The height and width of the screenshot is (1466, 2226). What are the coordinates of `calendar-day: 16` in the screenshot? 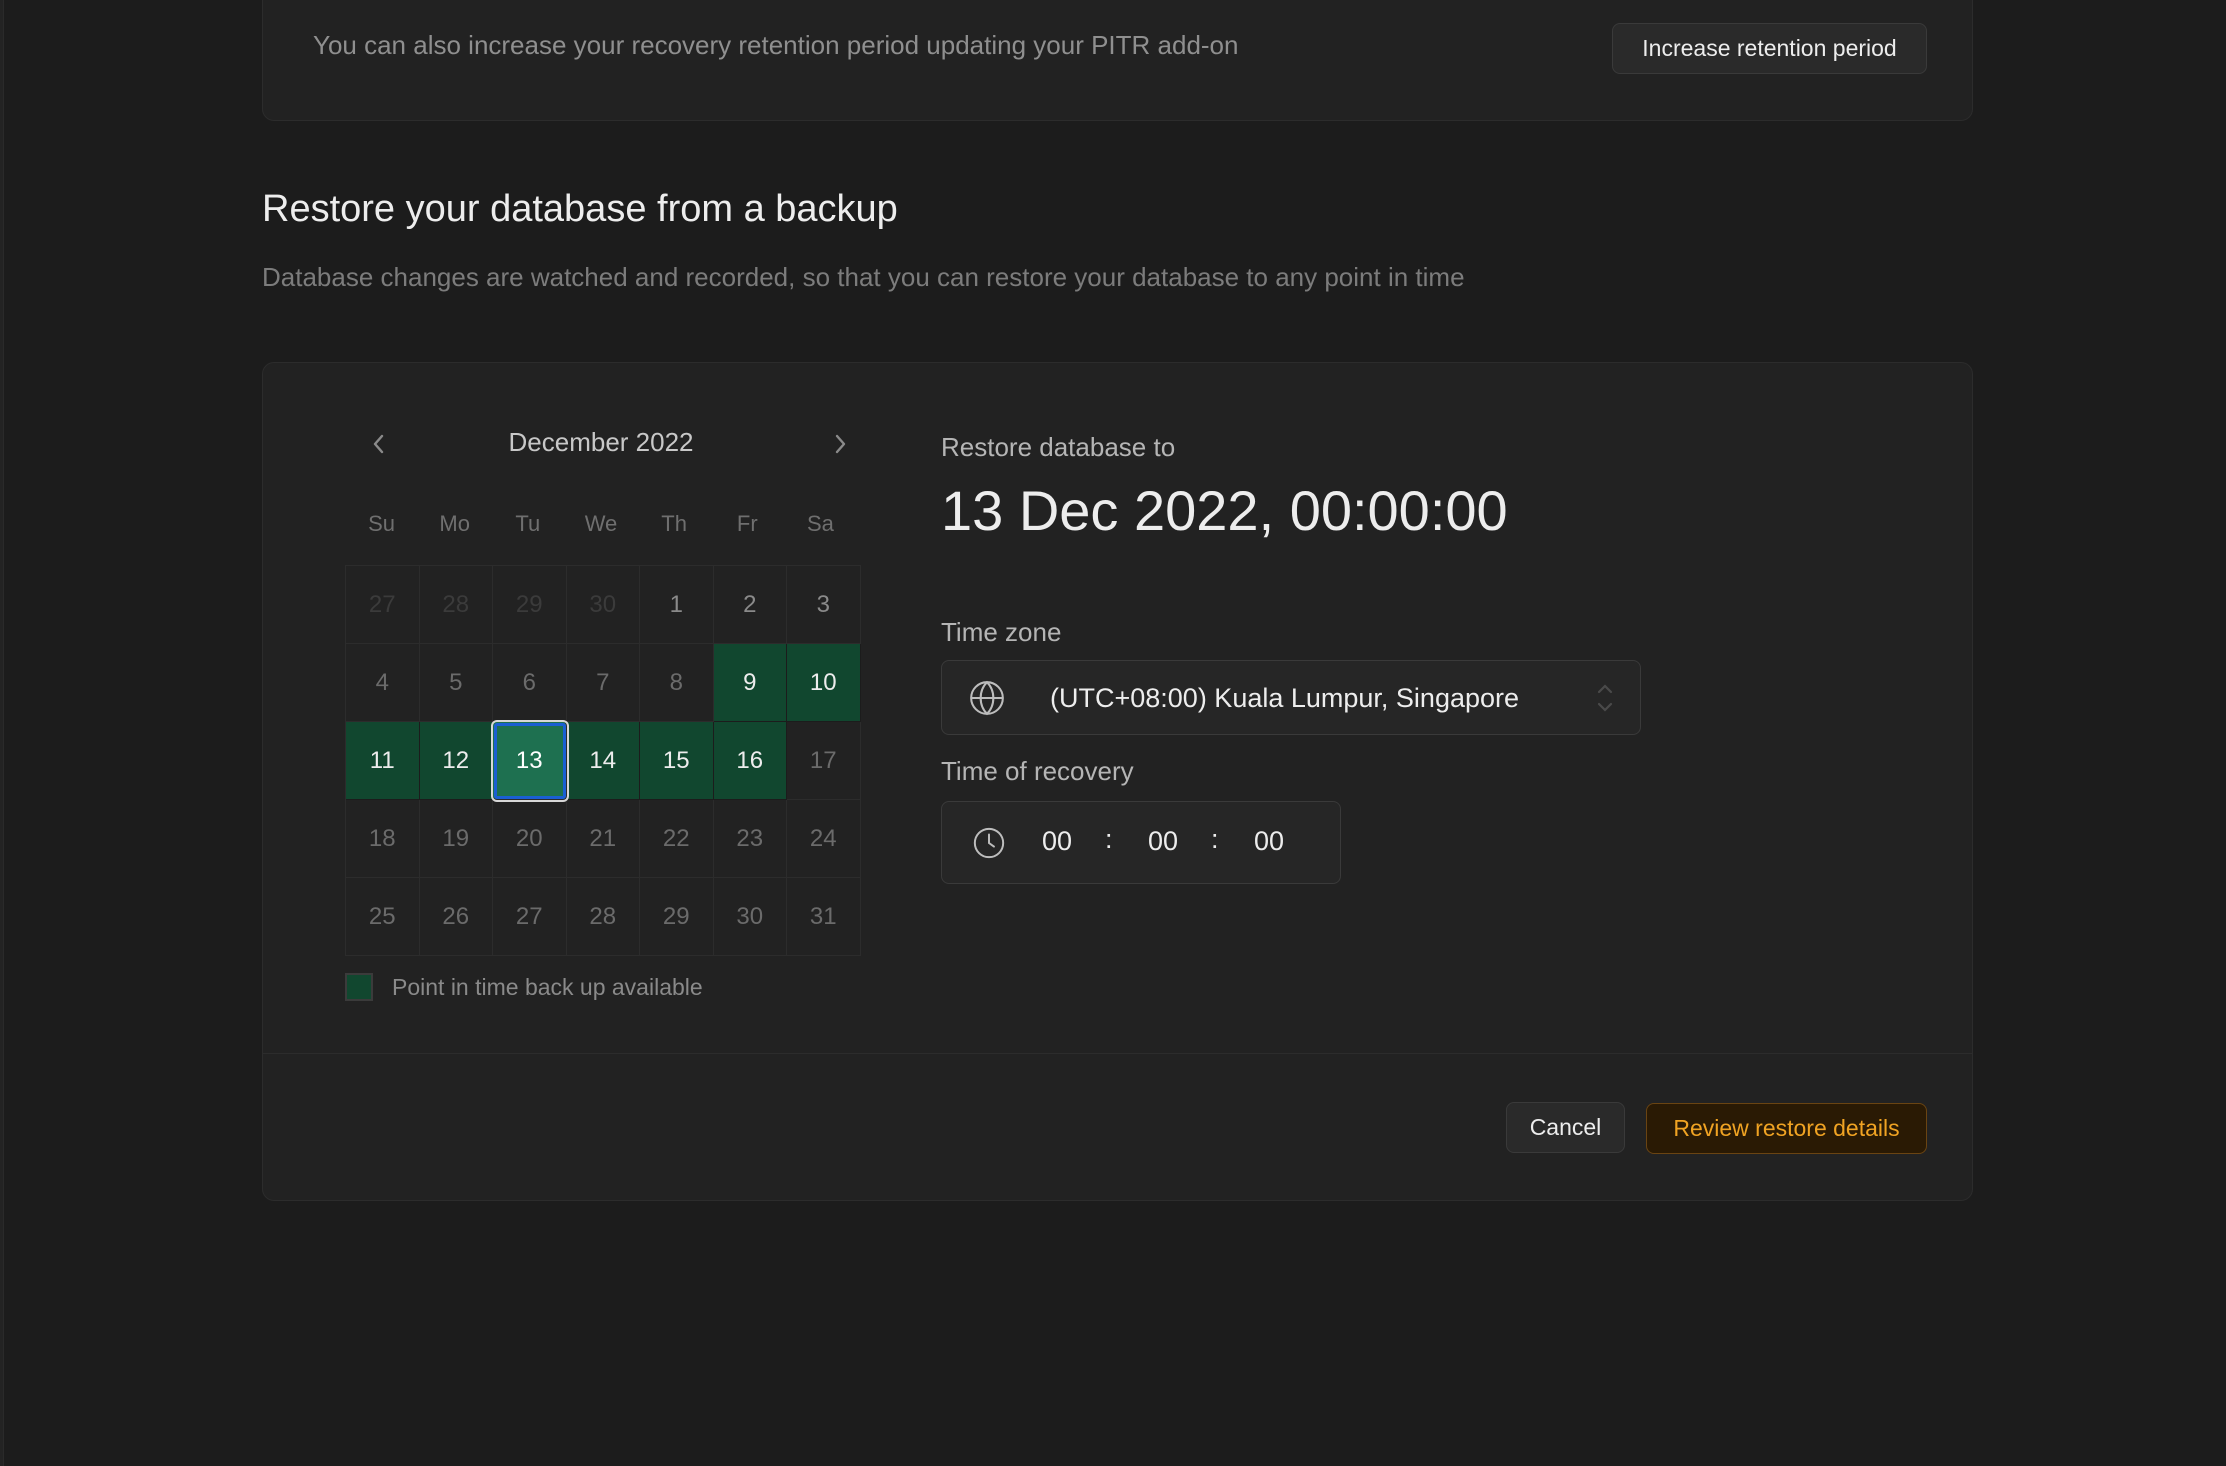 It's located at (750, 761).